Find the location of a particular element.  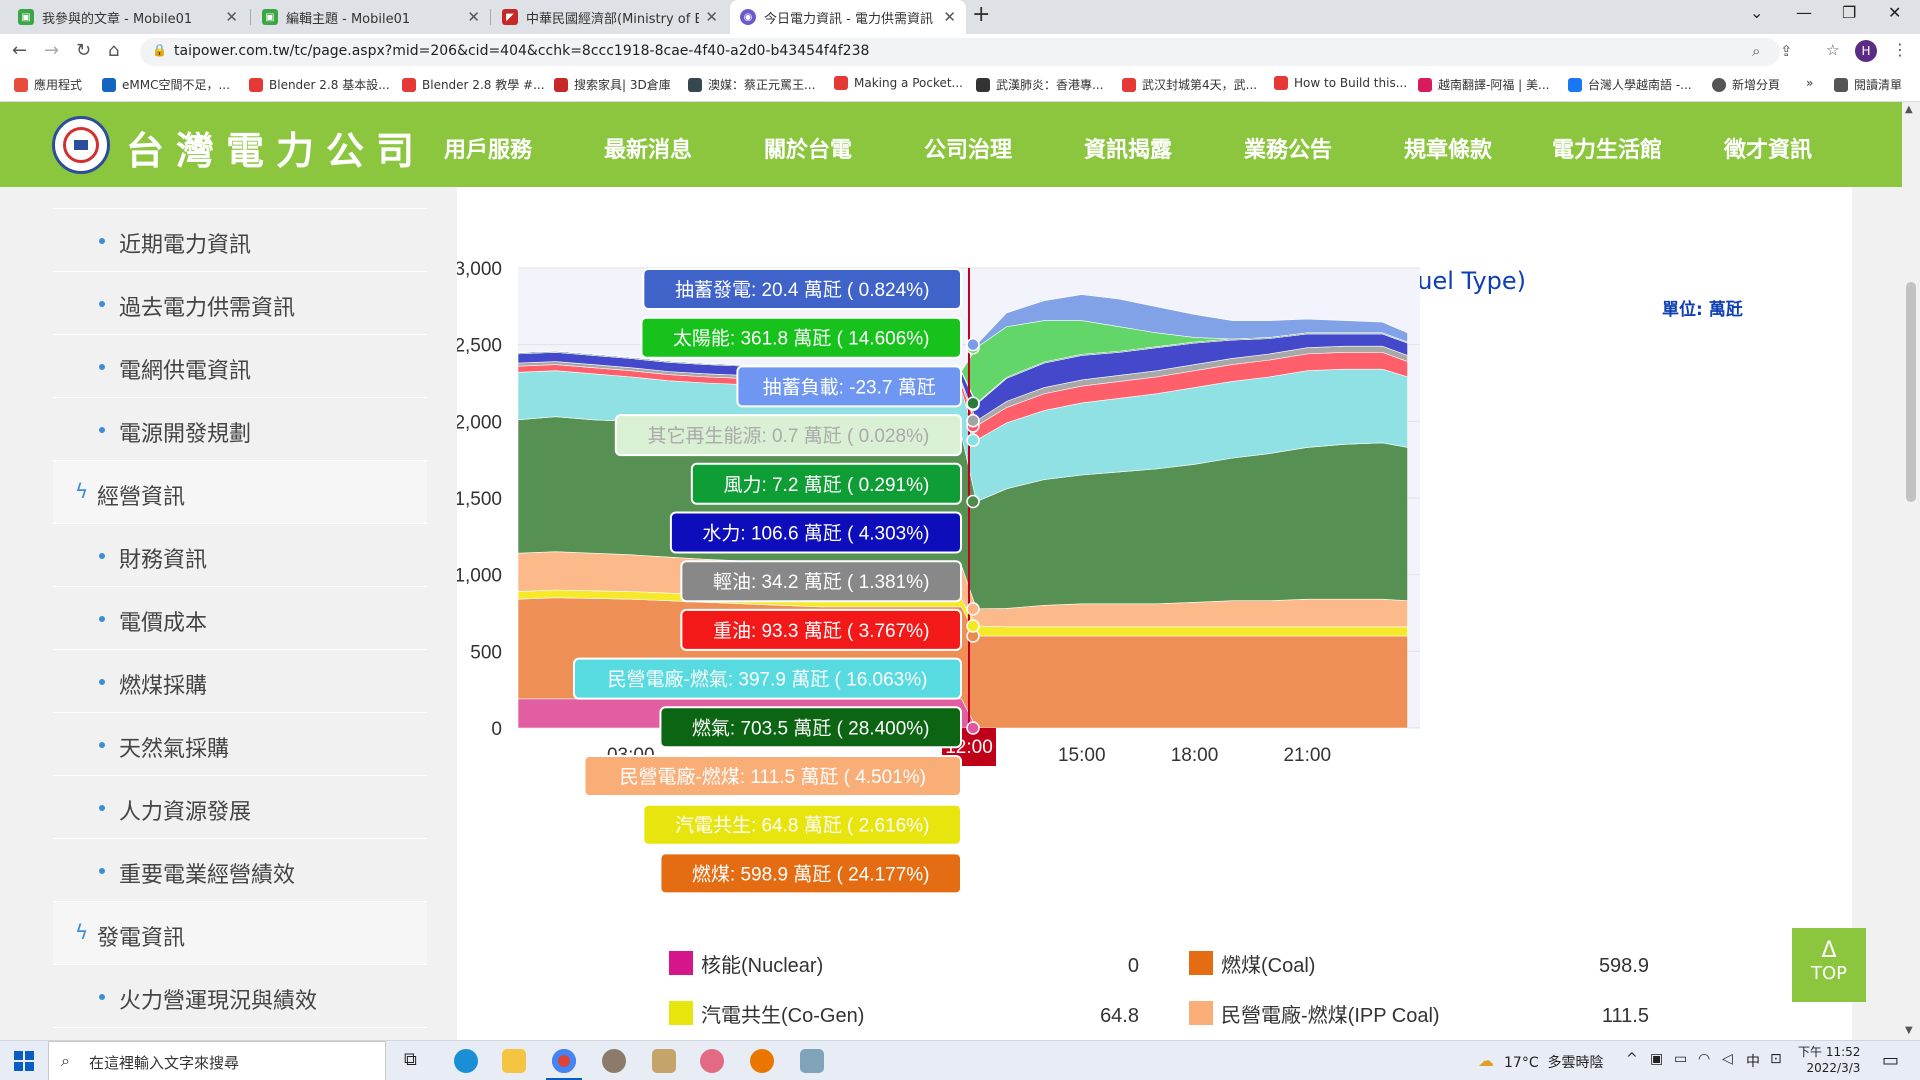

sidebar-item-finance: 財務資訊 is located at coordinates (240, 555).